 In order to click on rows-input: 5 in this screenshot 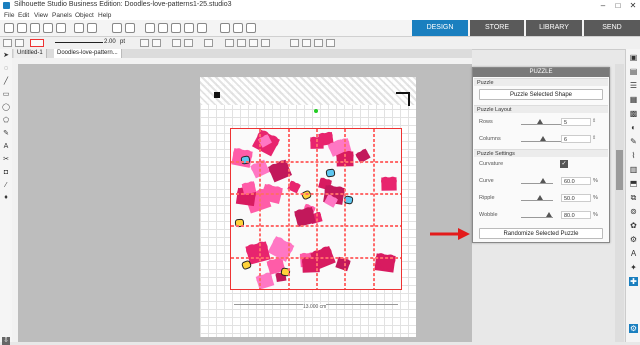, I will do `click(576, 122)`.